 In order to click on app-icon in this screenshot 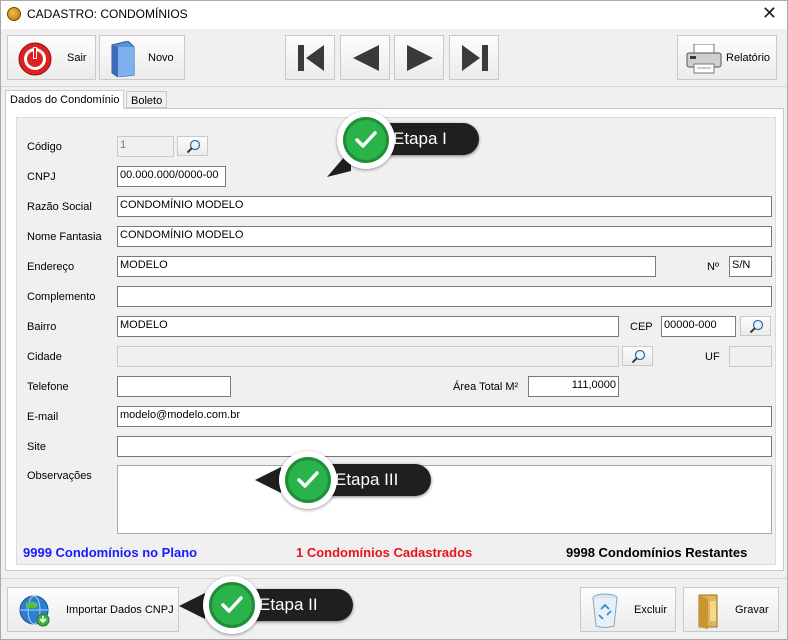, I will do `click(14, 14)`.